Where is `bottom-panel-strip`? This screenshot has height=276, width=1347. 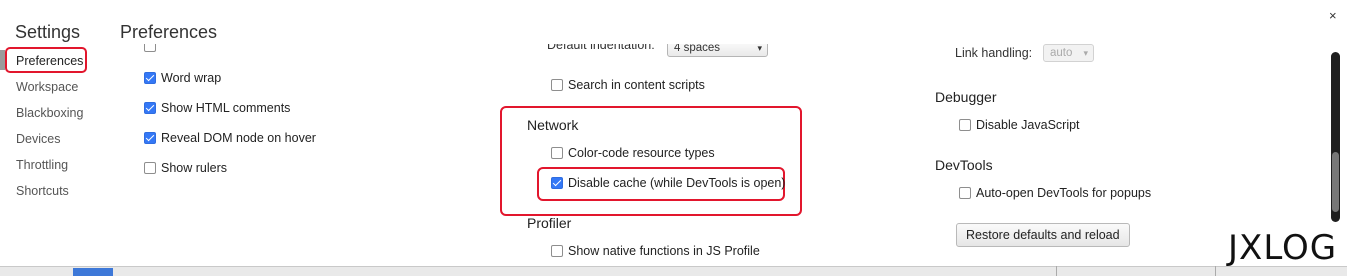
bottom-panel-strip is located at coordinates (673, 271).